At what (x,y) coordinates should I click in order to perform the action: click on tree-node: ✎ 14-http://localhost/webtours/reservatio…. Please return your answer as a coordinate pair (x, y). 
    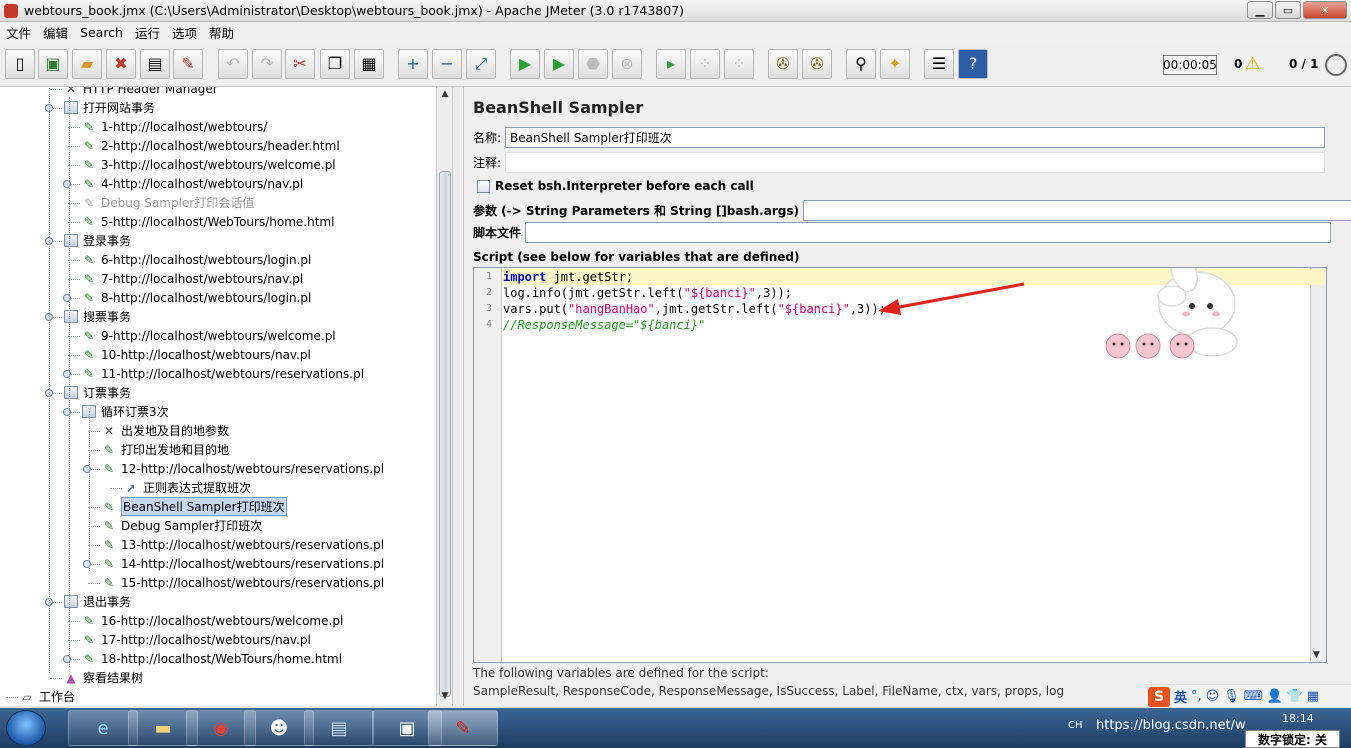
    Looking at the image, I should click on (243, 563).